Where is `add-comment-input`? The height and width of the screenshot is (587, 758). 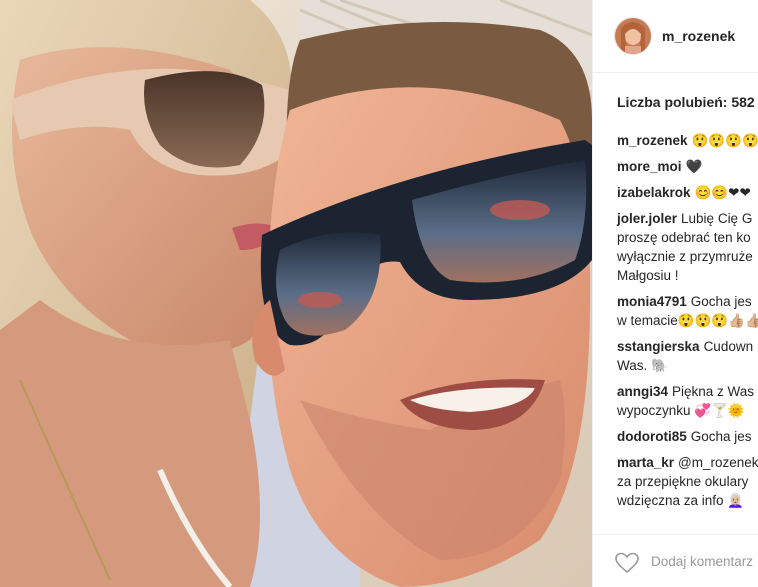
add-comment-input is located at coordinates (704, 561).